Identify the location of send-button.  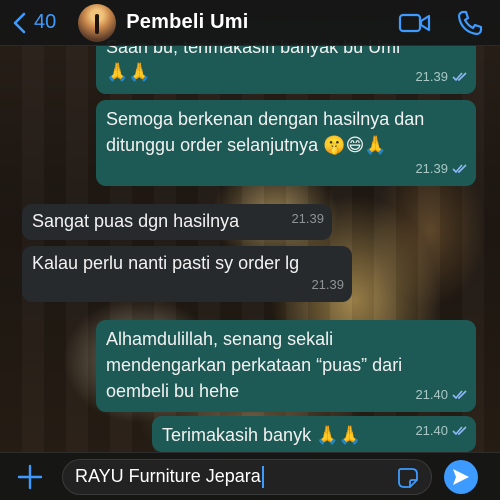
(461, 476).